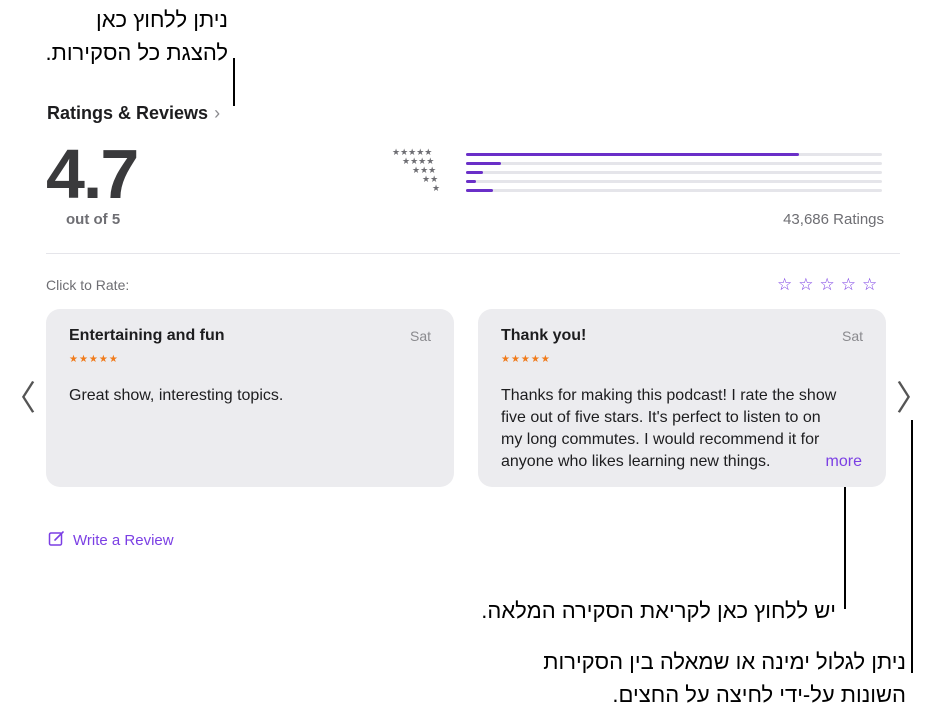 The width and height of the screenshot is (931, 716). I want to click on chevron-right-icon: ›, so click(217, 113).